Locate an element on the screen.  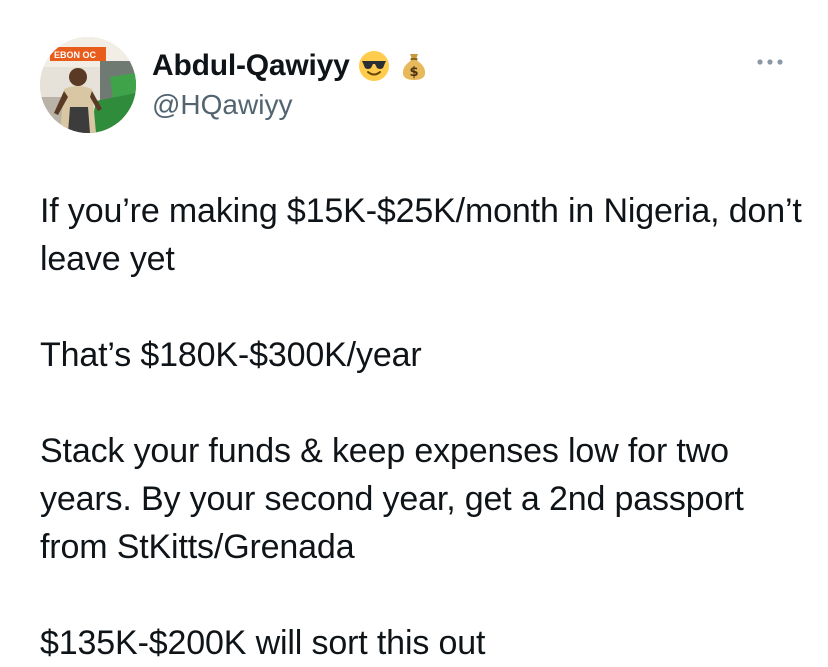
avatar-sign-text: EBON OC is located at coordinates (75, 55).